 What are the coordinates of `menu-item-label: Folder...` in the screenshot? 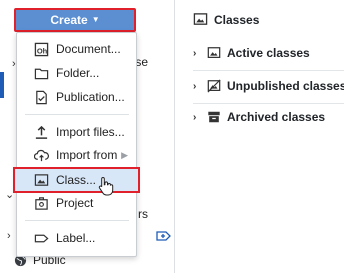 It's located at (78, 73).